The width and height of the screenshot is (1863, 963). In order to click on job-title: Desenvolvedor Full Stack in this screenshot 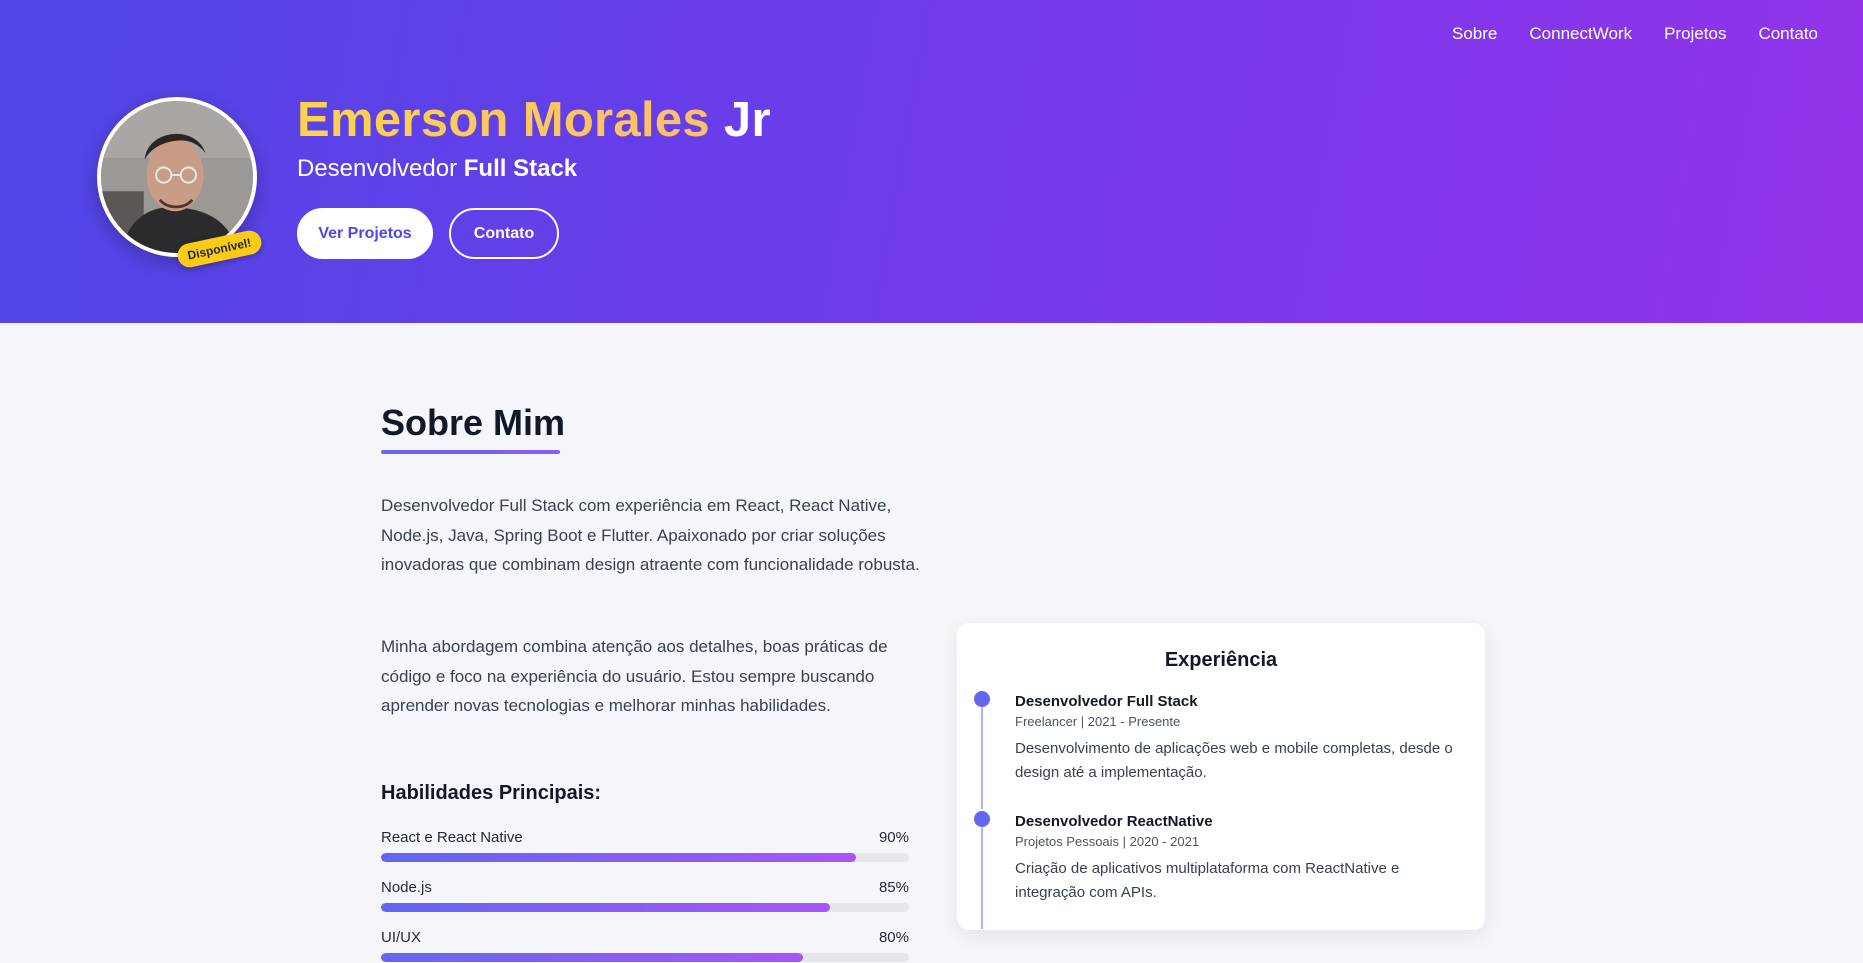, I will do `click(437, 169)`.